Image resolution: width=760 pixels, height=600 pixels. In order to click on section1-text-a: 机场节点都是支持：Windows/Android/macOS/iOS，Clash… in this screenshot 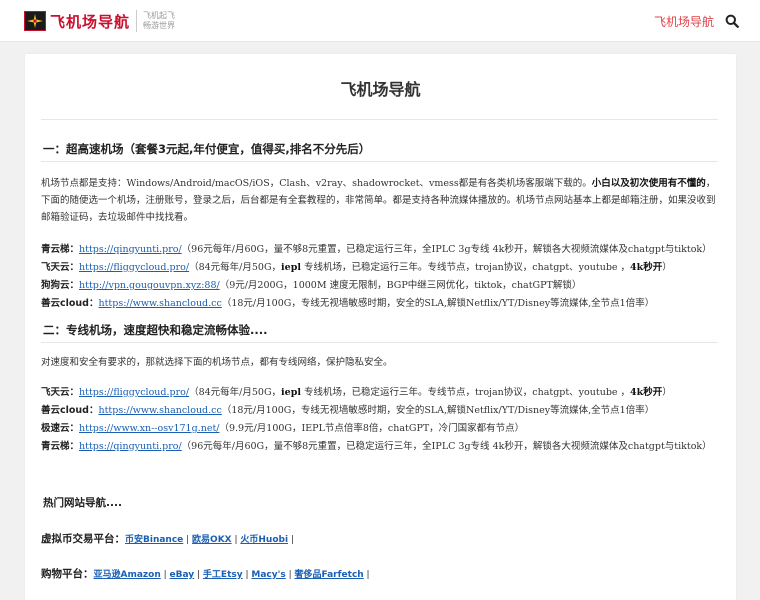, I will do `click(316, 183)`.